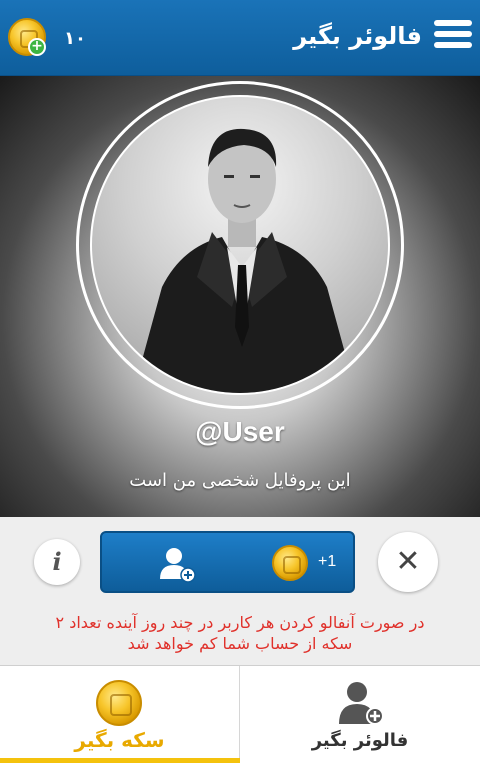  I want to click on bottom-tab-bar: سکه بگیر فالوئر بگیر, so click(240, 714).